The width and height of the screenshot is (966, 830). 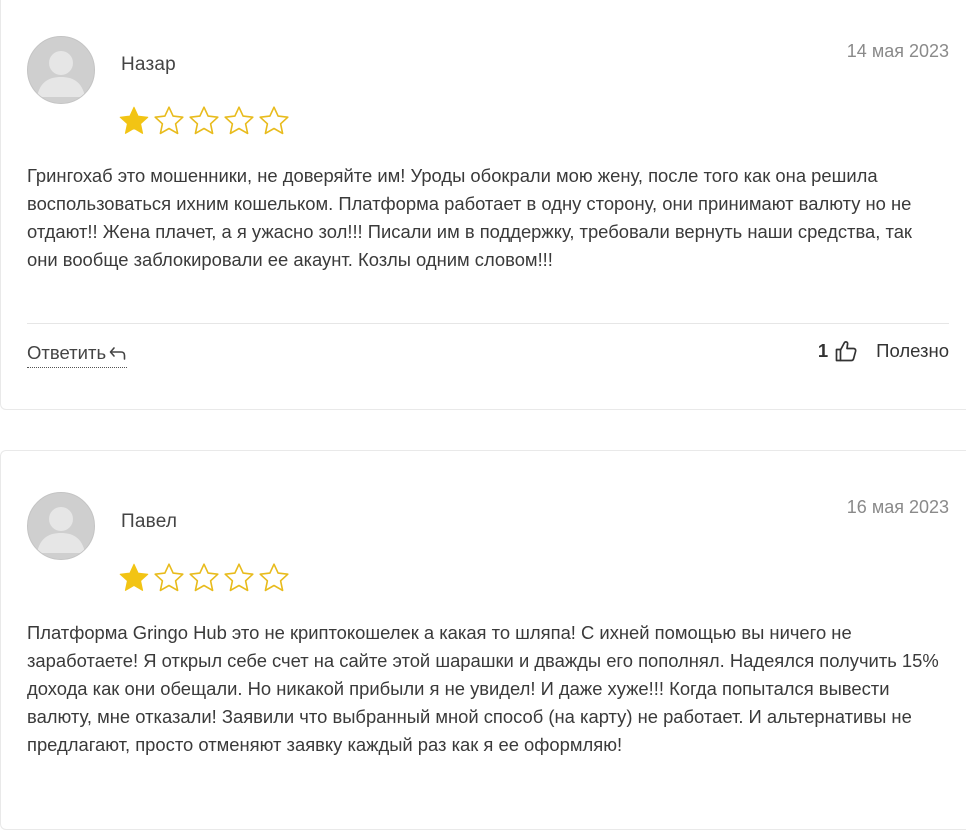 I want to click on review-date: 14 мая 2023, so click(x=897, y=51).